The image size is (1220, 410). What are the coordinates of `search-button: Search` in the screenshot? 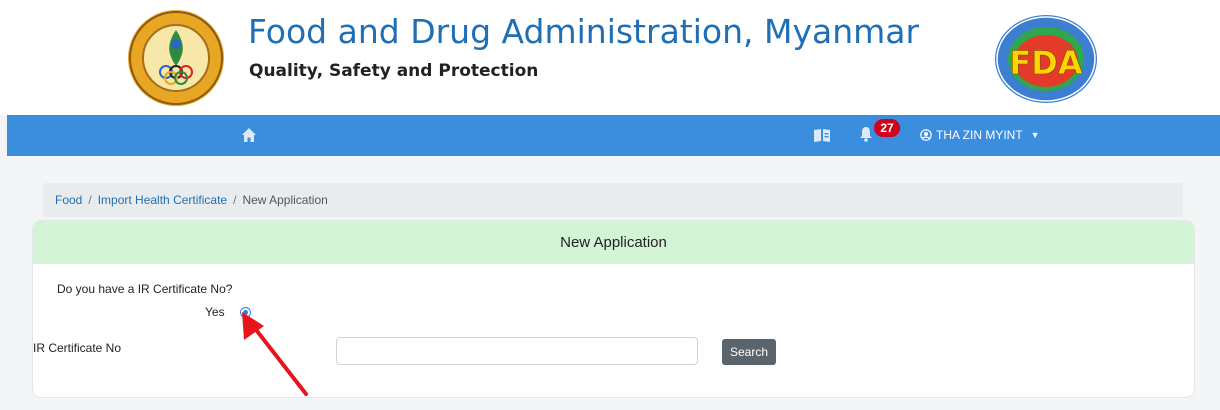 It's located at (749, 352).